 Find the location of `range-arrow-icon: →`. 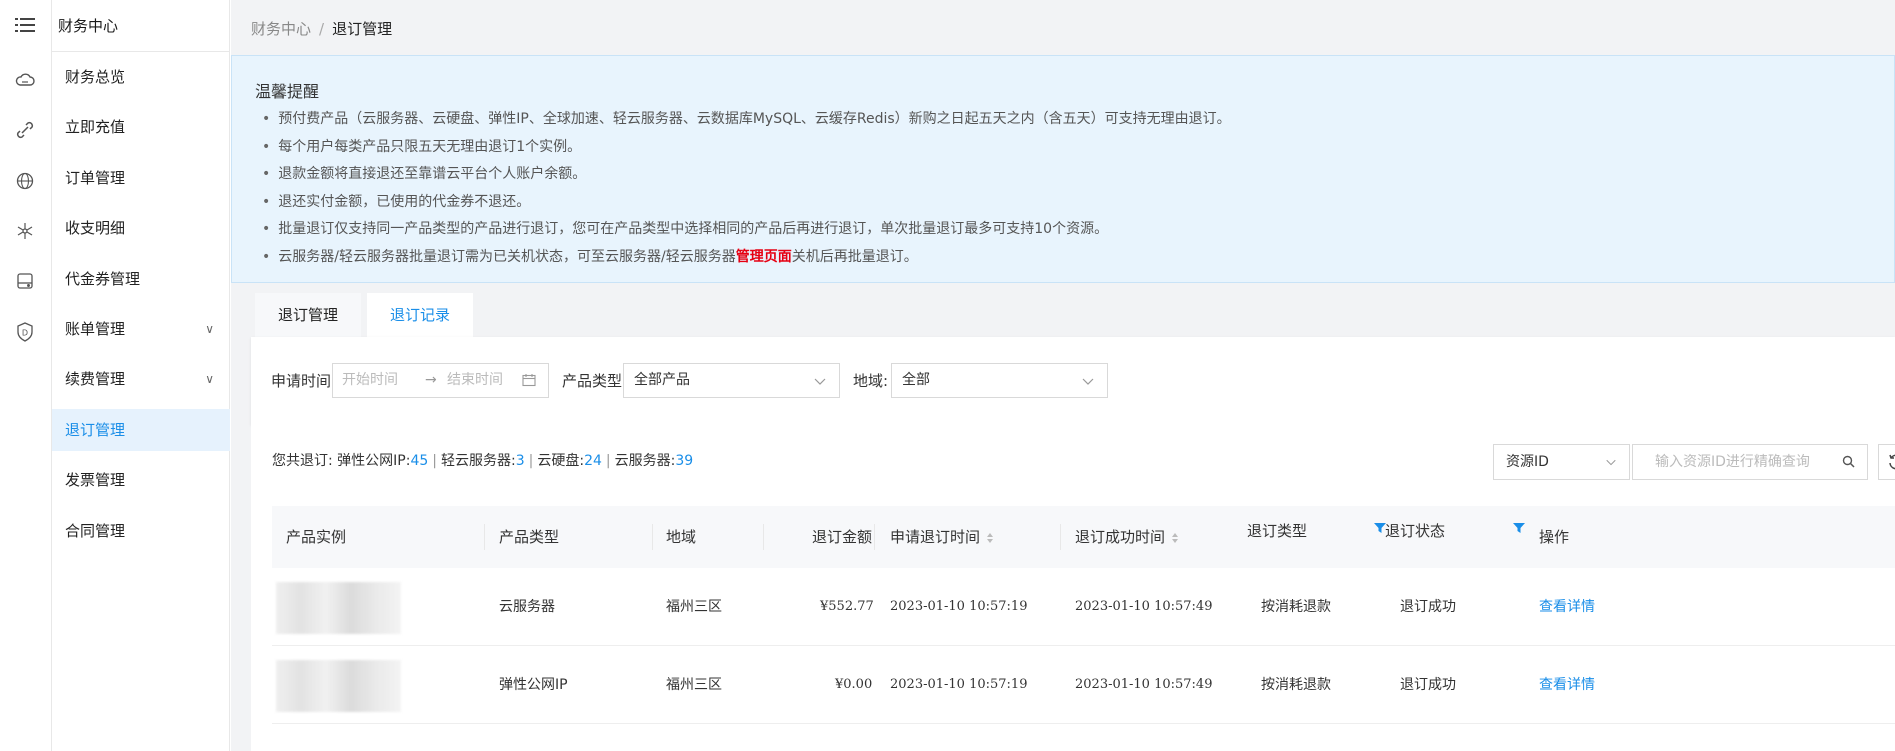

range-arrow-icon: → is located at coordinates (431, 380).